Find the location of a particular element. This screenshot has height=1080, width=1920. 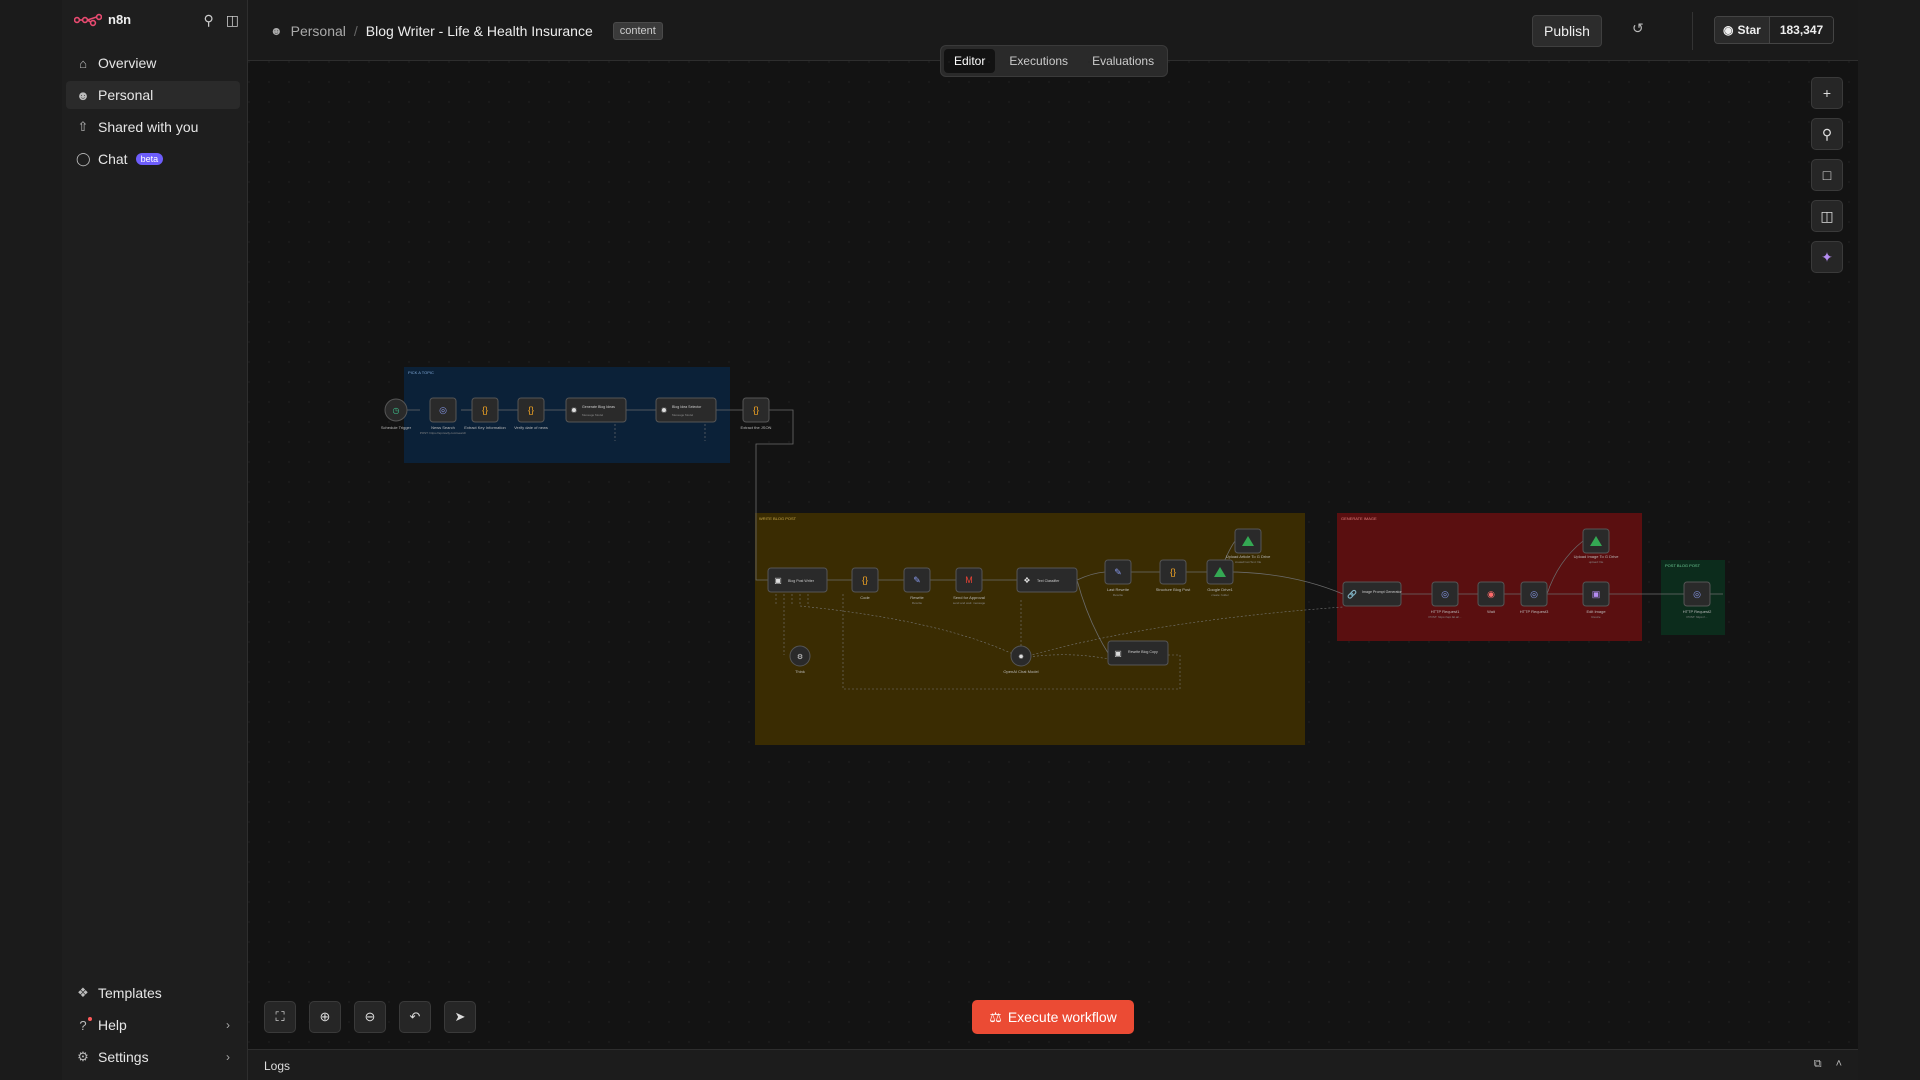

fit-view-button: ⛶ is located at coordinates (280, 1017).